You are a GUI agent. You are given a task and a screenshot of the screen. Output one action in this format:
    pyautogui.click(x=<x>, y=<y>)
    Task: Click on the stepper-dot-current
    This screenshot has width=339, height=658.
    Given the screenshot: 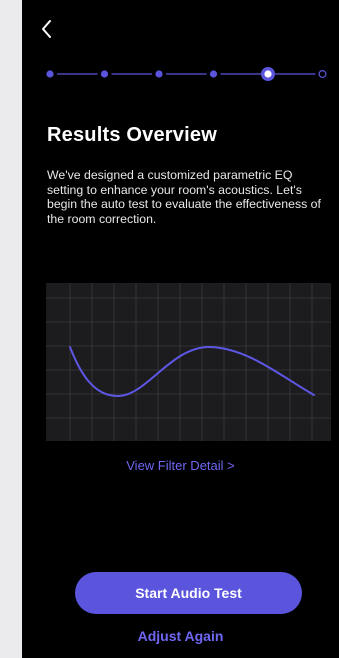 What is the action you would take?
    pyautogui.click(x=268, y=74)
    